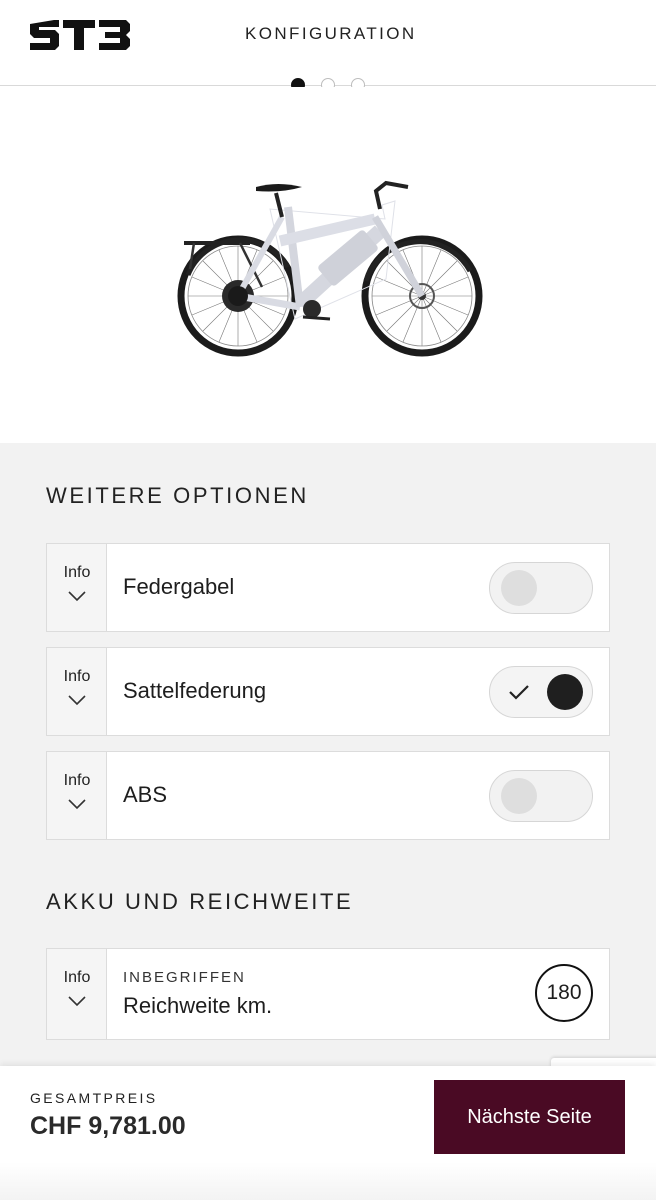 The height and width of the screenshot is (1200, 656). Describe the element at coordinates (519, 692) in the screenshot. I see `checkmark-icon` at that location.